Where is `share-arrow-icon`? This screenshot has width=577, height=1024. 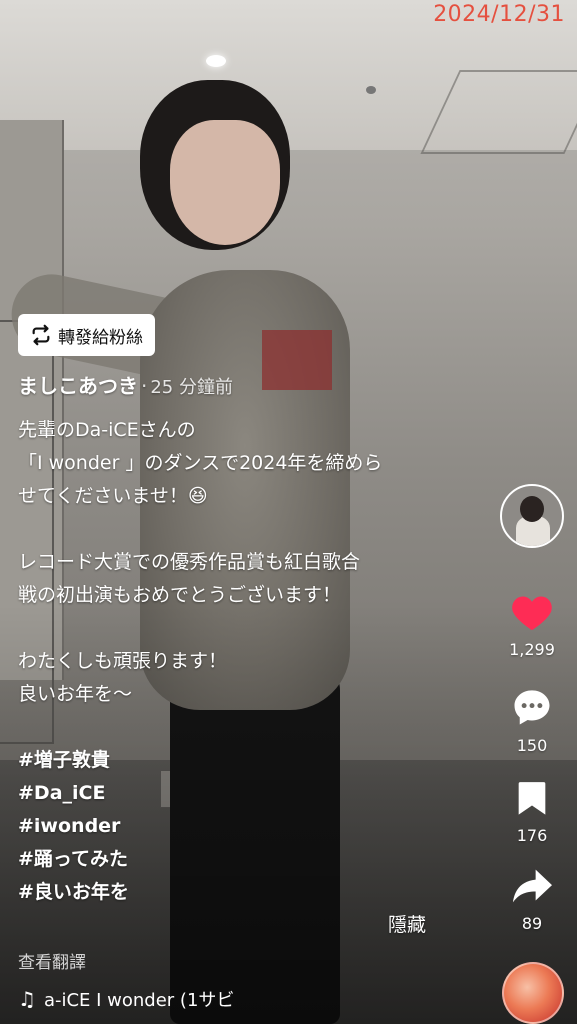
share-arrow-icon is located at coordinates (532, 888).